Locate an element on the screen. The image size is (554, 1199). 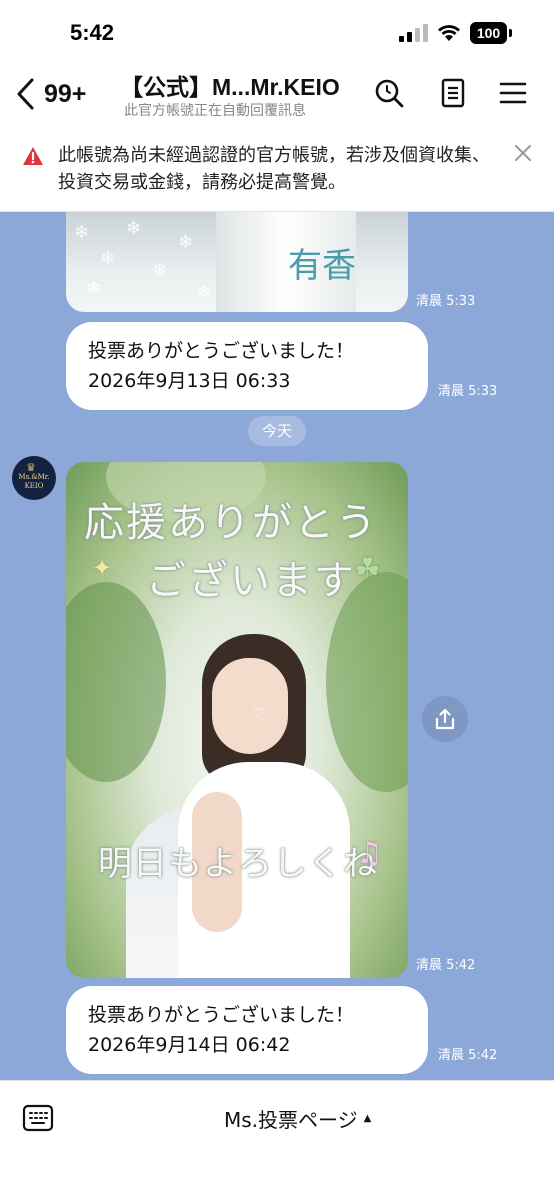
rich-menu-bar: Ms.投票ページ ▲ is located at coordinates (277, 1139).